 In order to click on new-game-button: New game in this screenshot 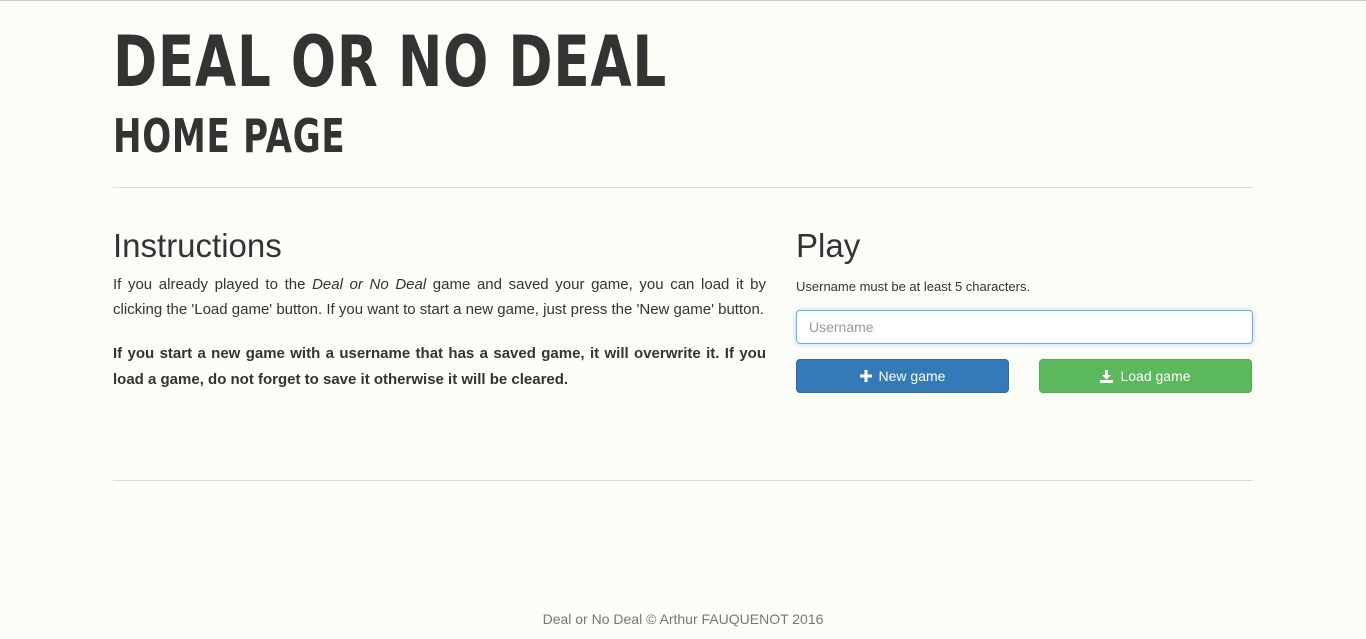, I will do `click(902, 376)`.